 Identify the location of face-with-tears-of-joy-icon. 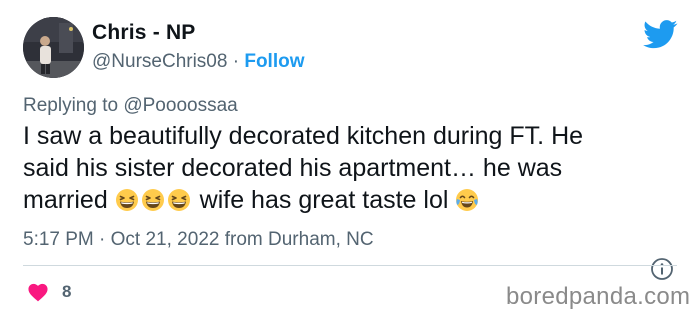
(467, 200).